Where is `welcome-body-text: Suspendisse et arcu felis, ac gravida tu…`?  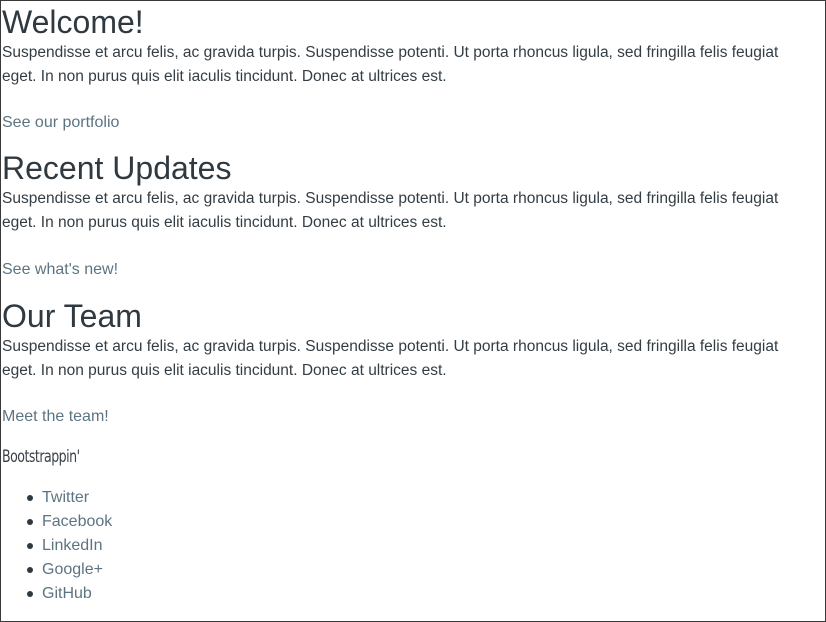 welcome-body-text: Suspendisse et arcu felis, ac gravida tu… is located at coordinates (390, 64).